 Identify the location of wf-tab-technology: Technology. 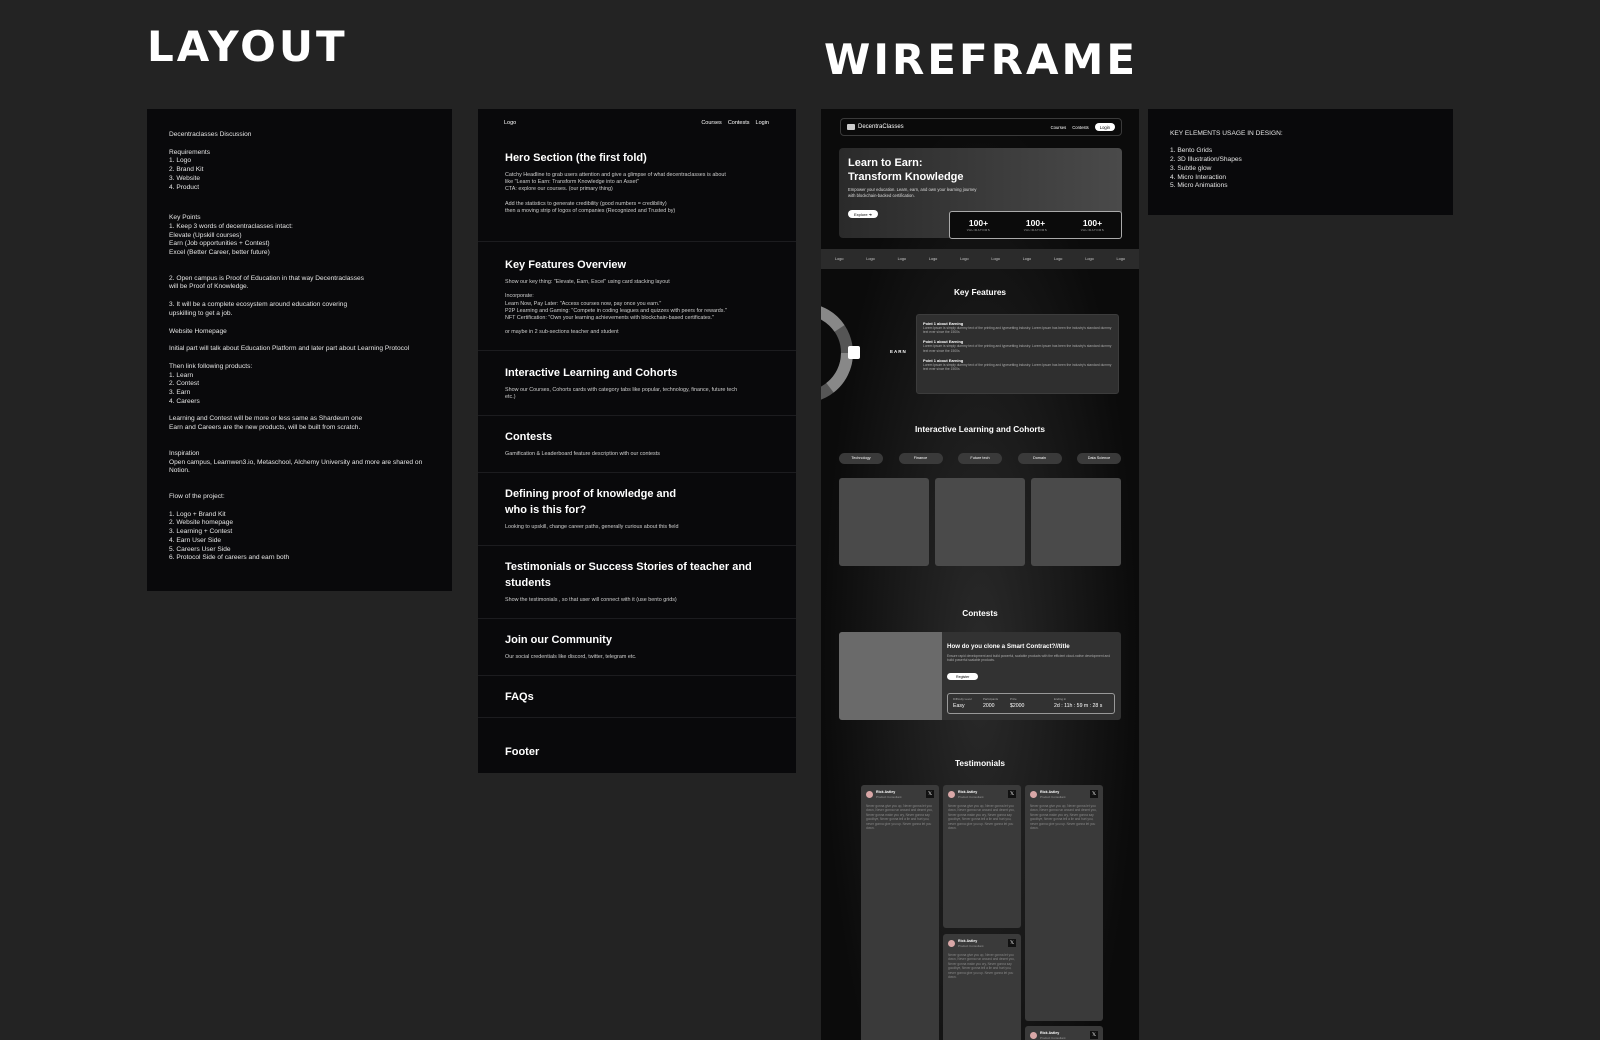
(861, 458).